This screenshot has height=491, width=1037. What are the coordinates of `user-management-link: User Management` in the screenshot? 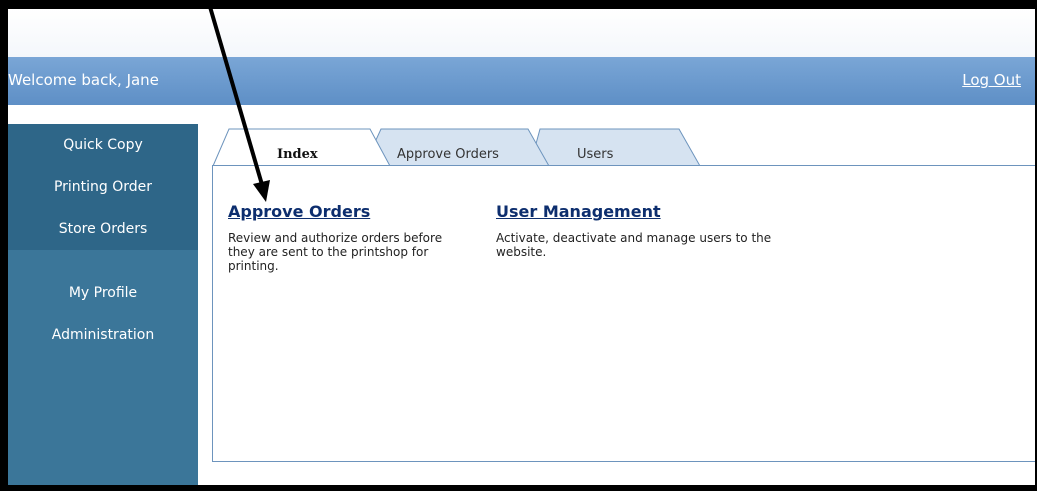 It's located at (641, 211).